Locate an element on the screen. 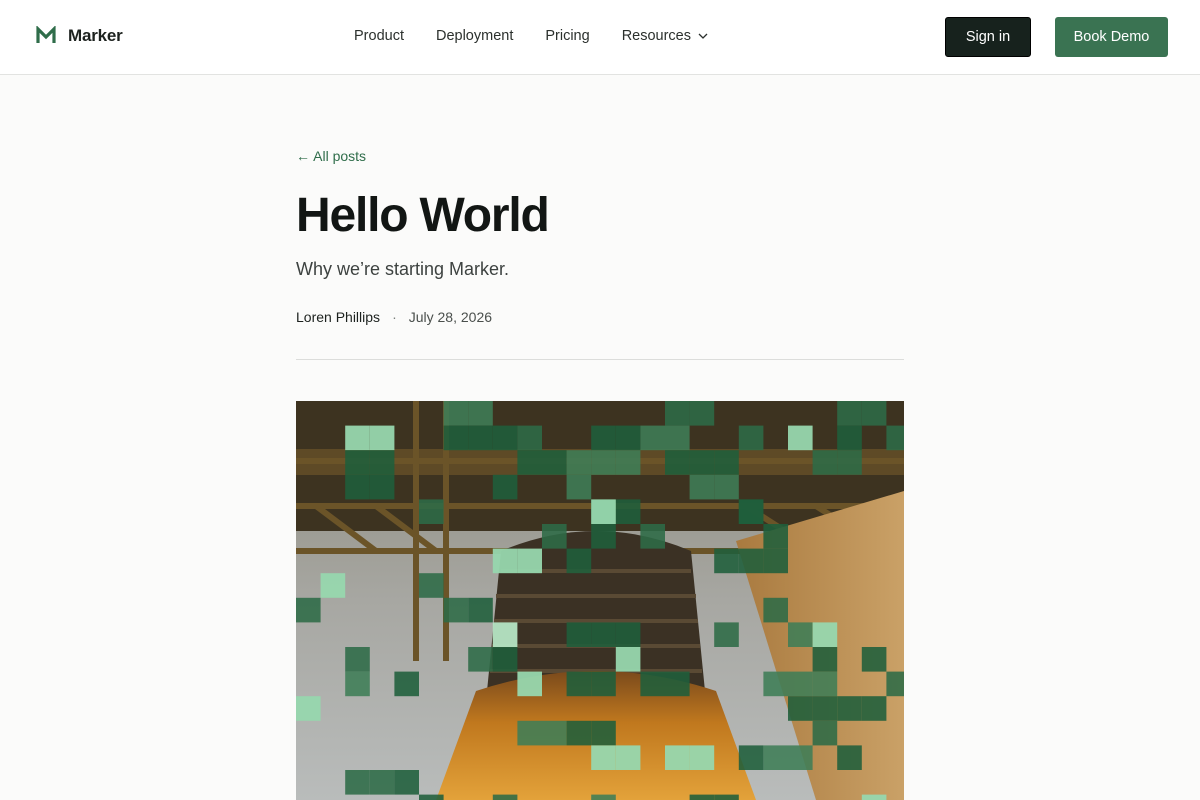  sign-in-button: Sign in is located at coordinates (988, 37).